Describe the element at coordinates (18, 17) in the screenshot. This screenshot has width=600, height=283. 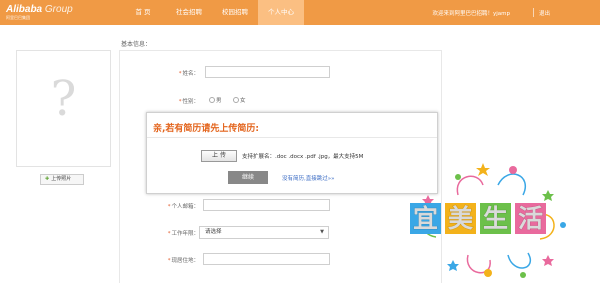
I see `logo-subtitle: 阿里巴巴集团` at that location.